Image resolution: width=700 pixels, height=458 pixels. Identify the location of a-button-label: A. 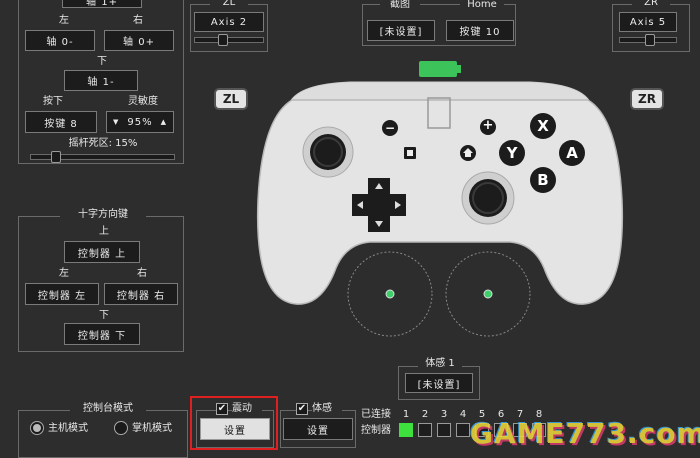
(572, 153).